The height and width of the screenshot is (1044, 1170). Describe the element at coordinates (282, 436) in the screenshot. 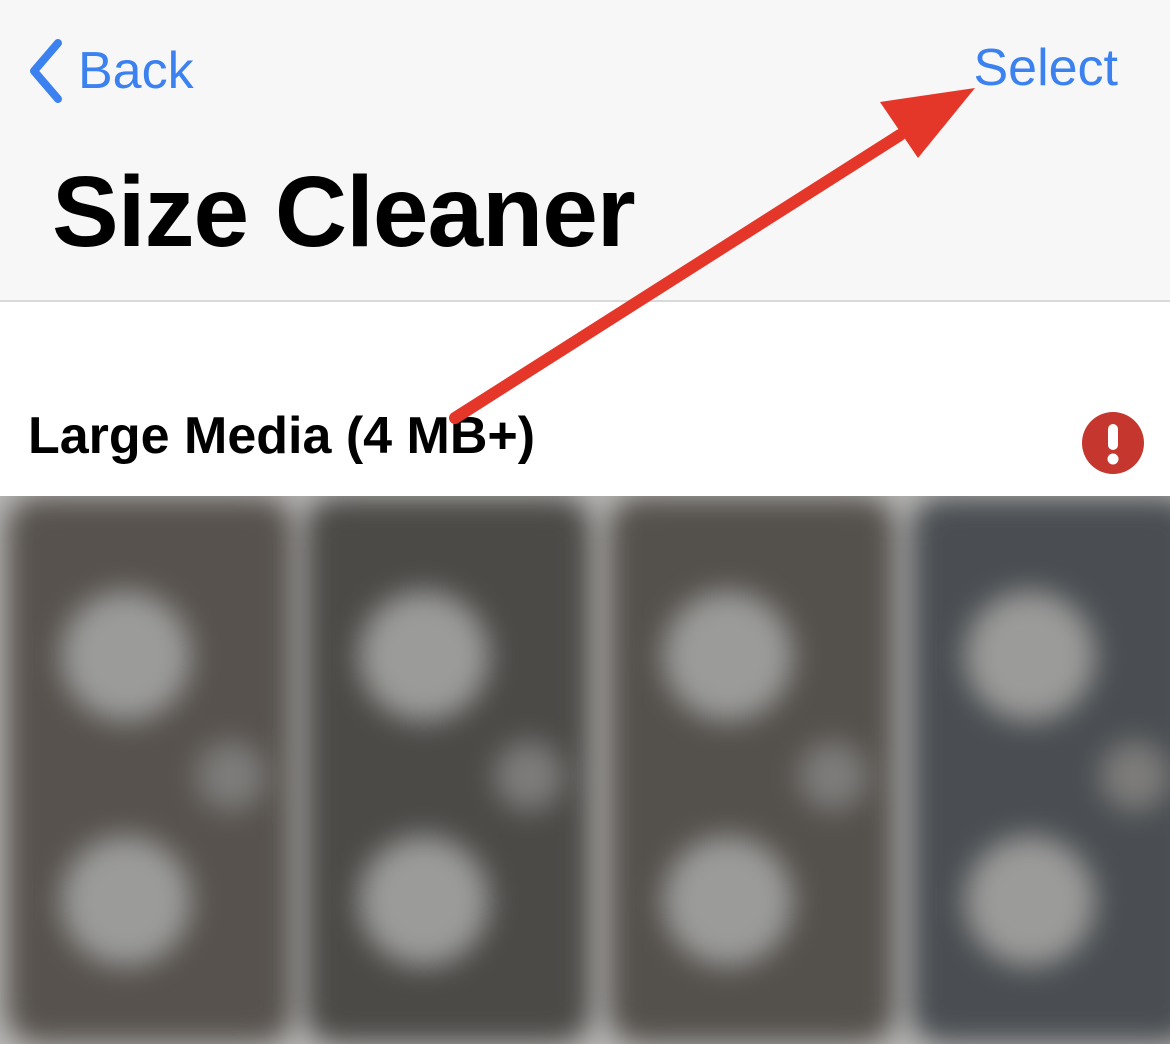

I see `section-title: Large Media (4 MB+)` at that location.